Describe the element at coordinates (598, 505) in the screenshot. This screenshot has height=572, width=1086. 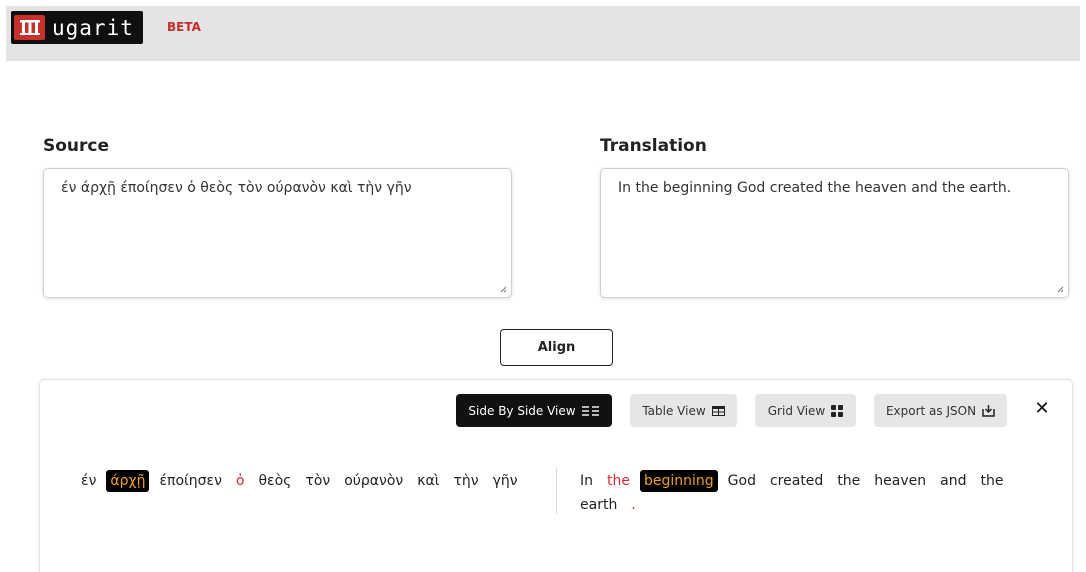
I see `translation-word-token: earth` at that location.